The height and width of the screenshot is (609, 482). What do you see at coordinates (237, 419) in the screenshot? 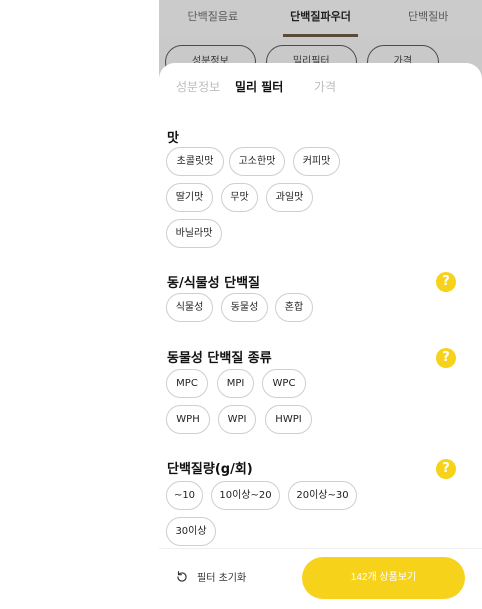
I see `chip-wpi: WPI` at bounding box center [237, 419].